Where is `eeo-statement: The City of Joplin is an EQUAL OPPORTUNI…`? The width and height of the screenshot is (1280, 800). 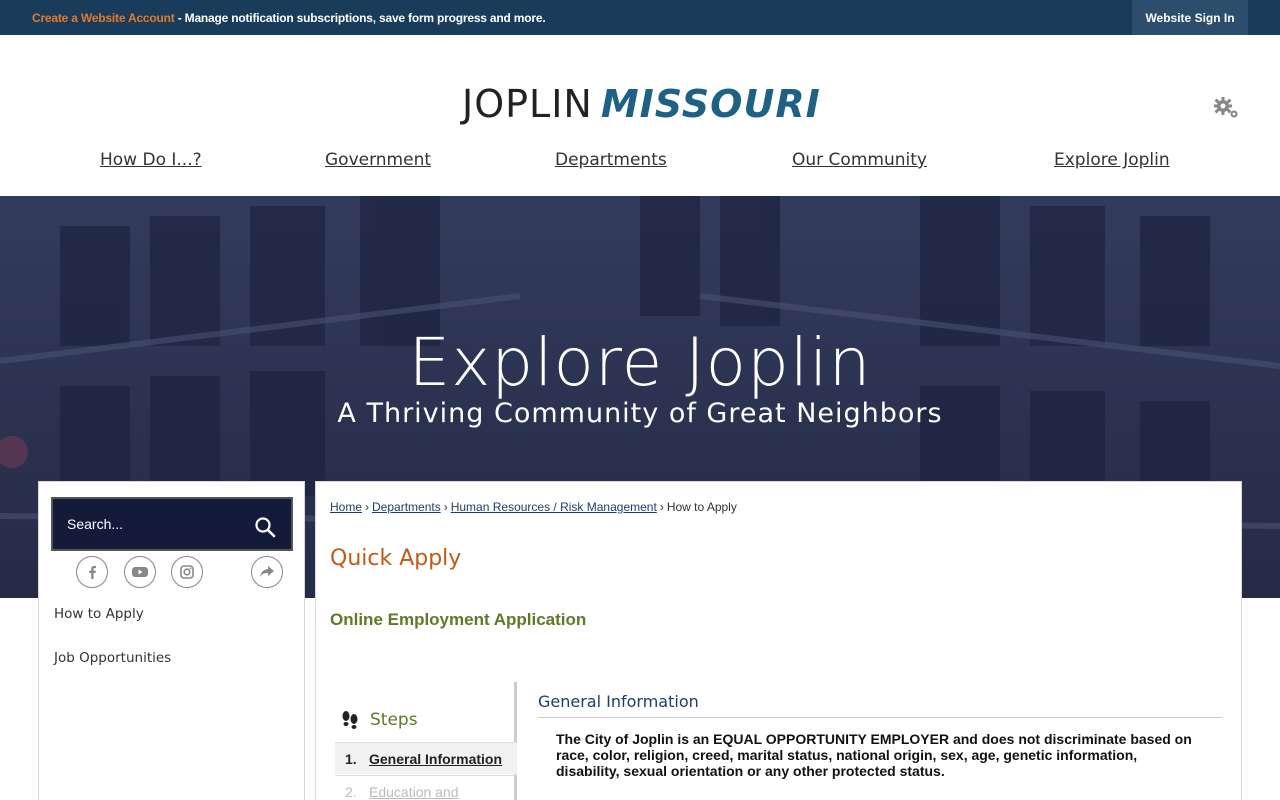 eeo-statement: The City of Joplin is an EQUAL OPPORTUNI… is located at coordinates (874, 755).